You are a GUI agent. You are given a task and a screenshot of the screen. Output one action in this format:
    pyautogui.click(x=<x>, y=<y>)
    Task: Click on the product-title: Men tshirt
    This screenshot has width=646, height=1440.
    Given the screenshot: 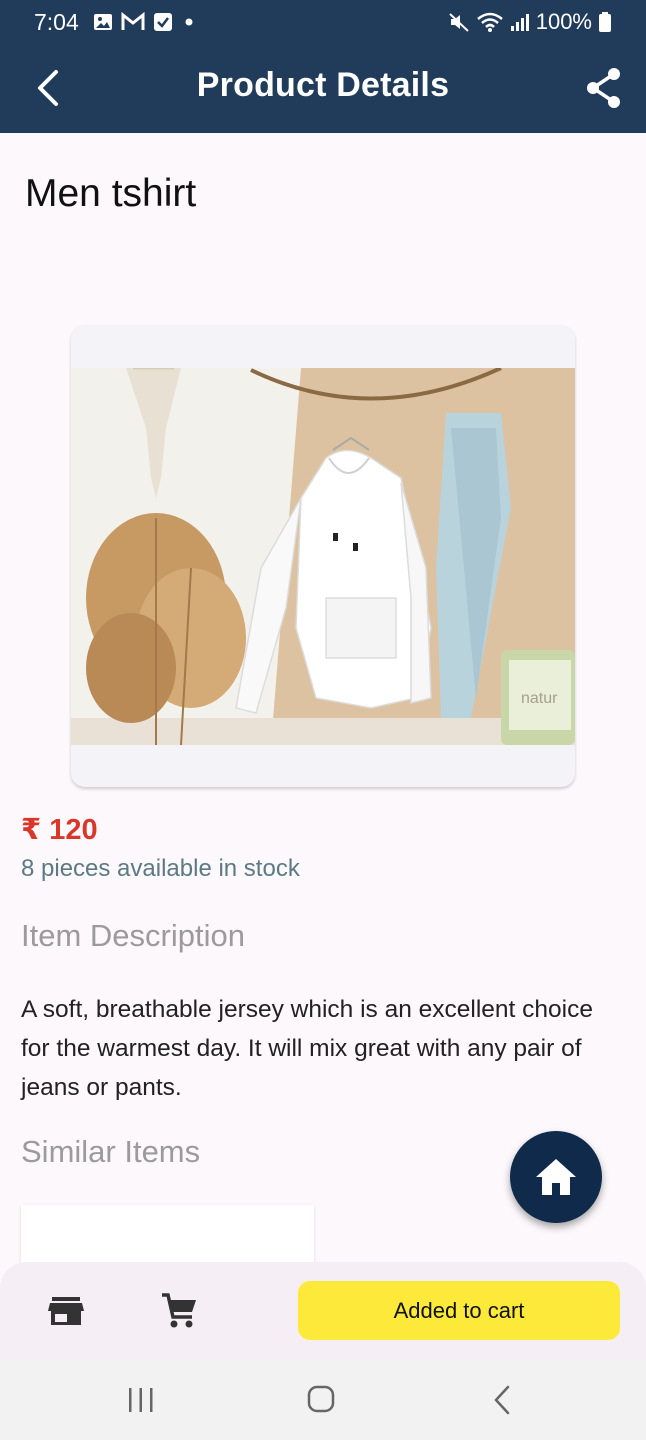 What is the action you would take?
    pyautogui.click(x=111, y=193)
    